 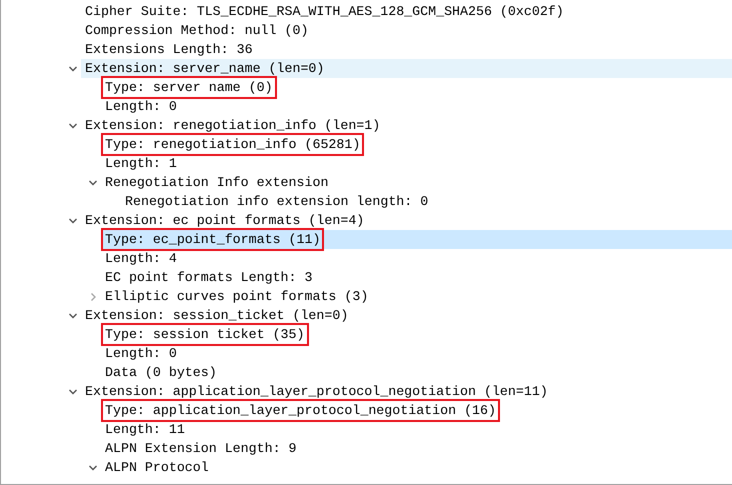 I want to click on tree-item: Type: application_layer_protocol_negotiation (16), so click(x=416, y=410).